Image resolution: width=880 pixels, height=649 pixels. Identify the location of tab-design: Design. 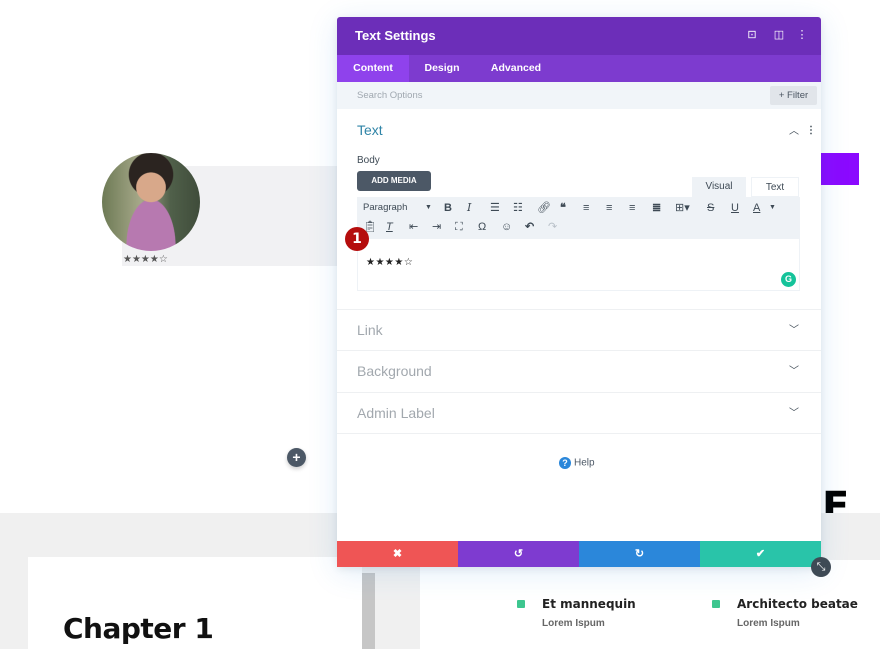
(442, 68).